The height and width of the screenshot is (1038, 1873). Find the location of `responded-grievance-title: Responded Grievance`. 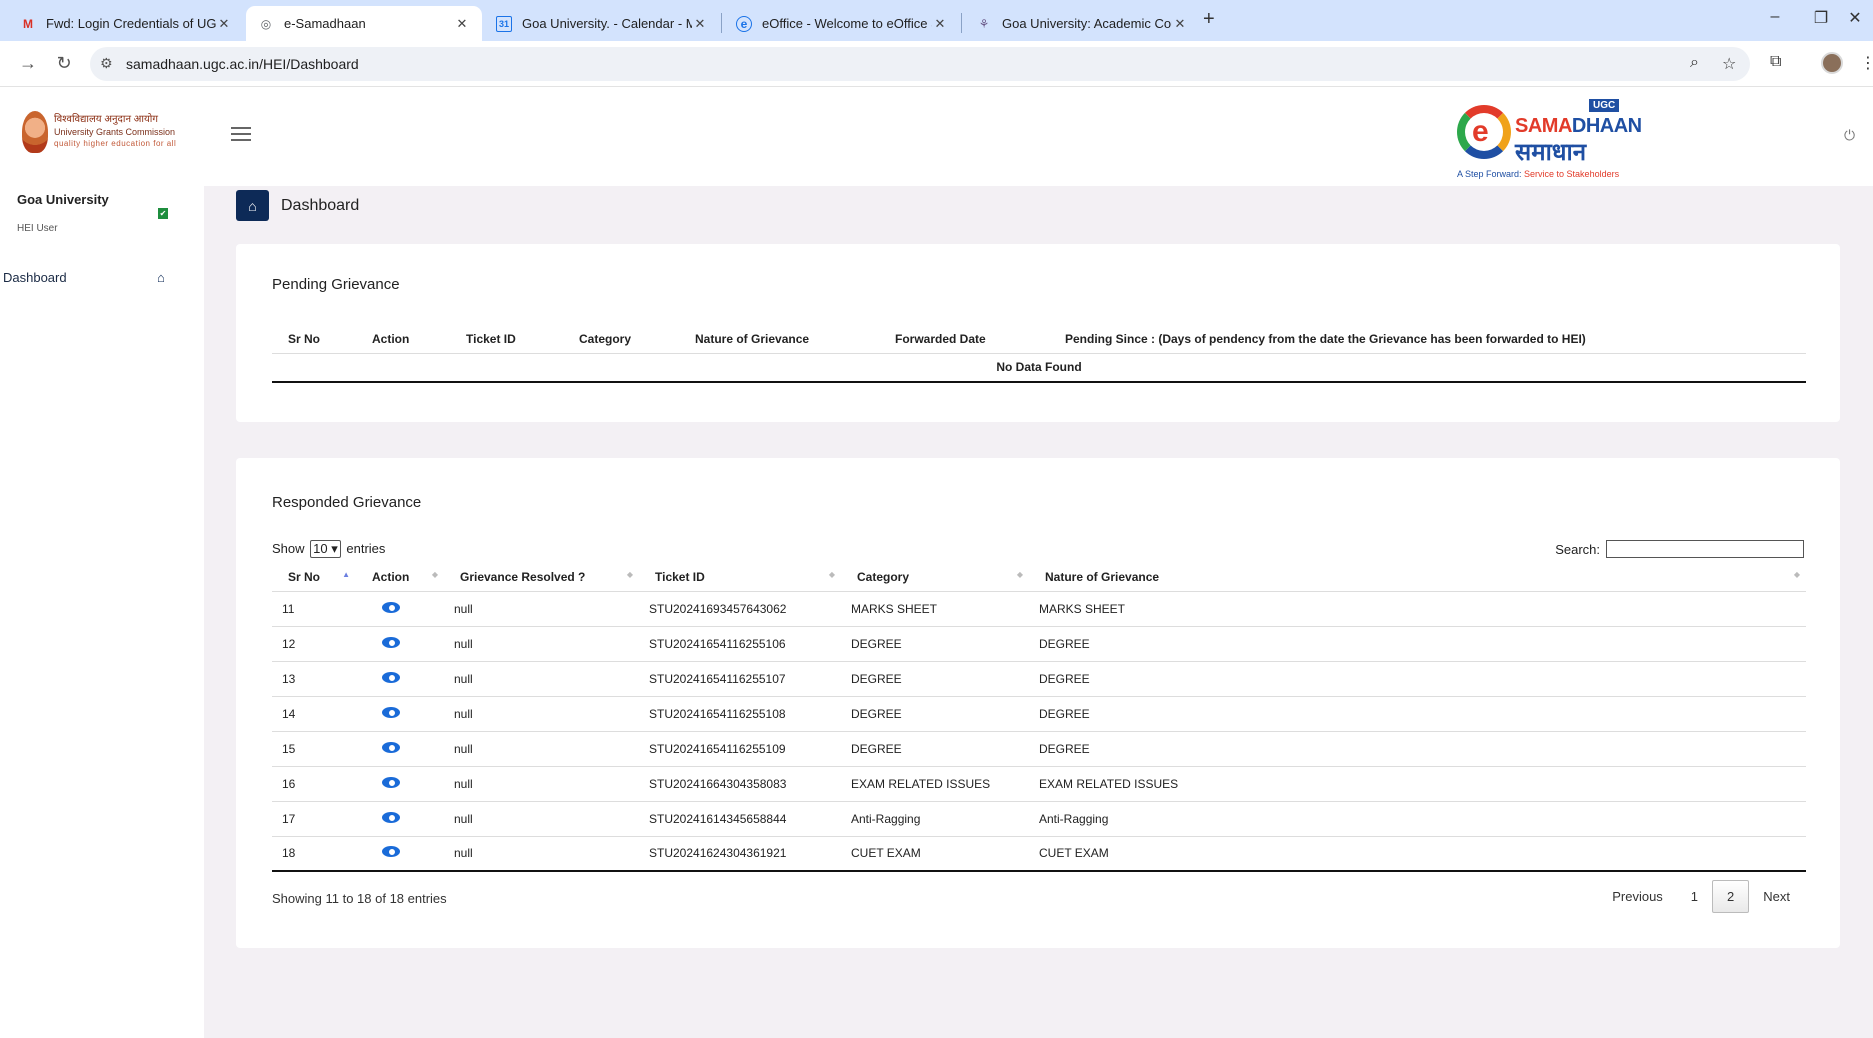

responded-grievance-title: Responded Grievance is located at coordinates (347, 502).